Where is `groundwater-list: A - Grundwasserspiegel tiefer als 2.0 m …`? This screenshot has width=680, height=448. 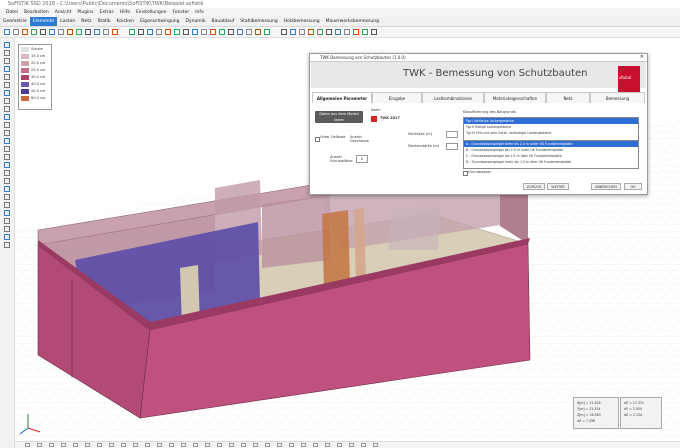 groundwater-list: A - Grundwasserspiegel tiefer als 2.0 m … is located at coordinates (551, 154).